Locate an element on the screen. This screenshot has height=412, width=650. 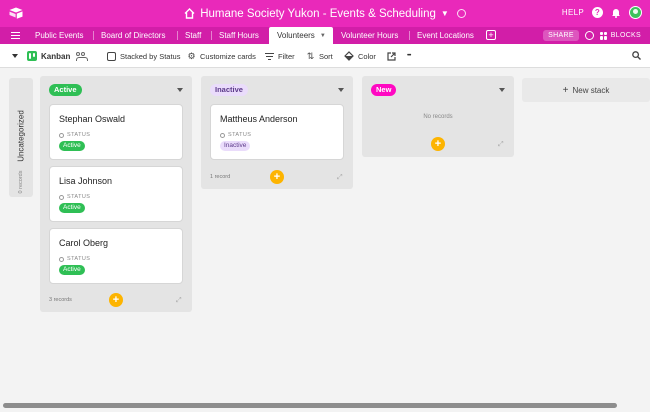
stack-new: New No records ⤢ + is located at coordinates (438, 116).